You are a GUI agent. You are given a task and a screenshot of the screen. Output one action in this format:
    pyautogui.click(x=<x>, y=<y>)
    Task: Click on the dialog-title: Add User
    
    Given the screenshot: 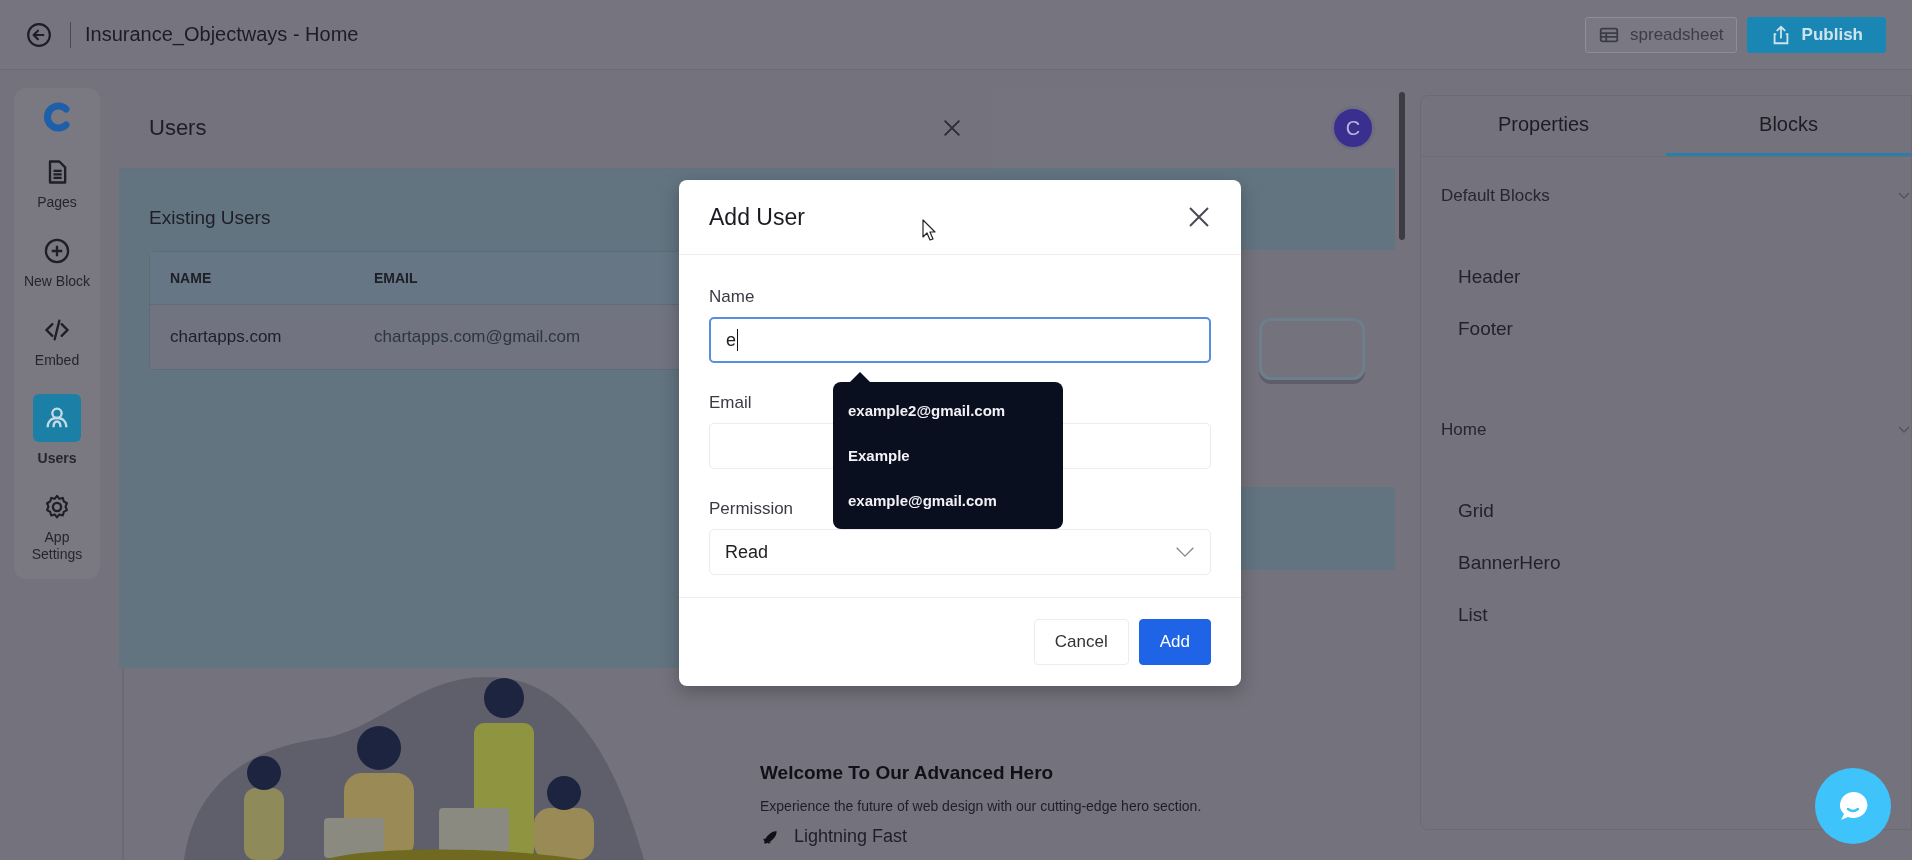 What is the action you would take?
    pyautogui.click(x=757, y=217)
    